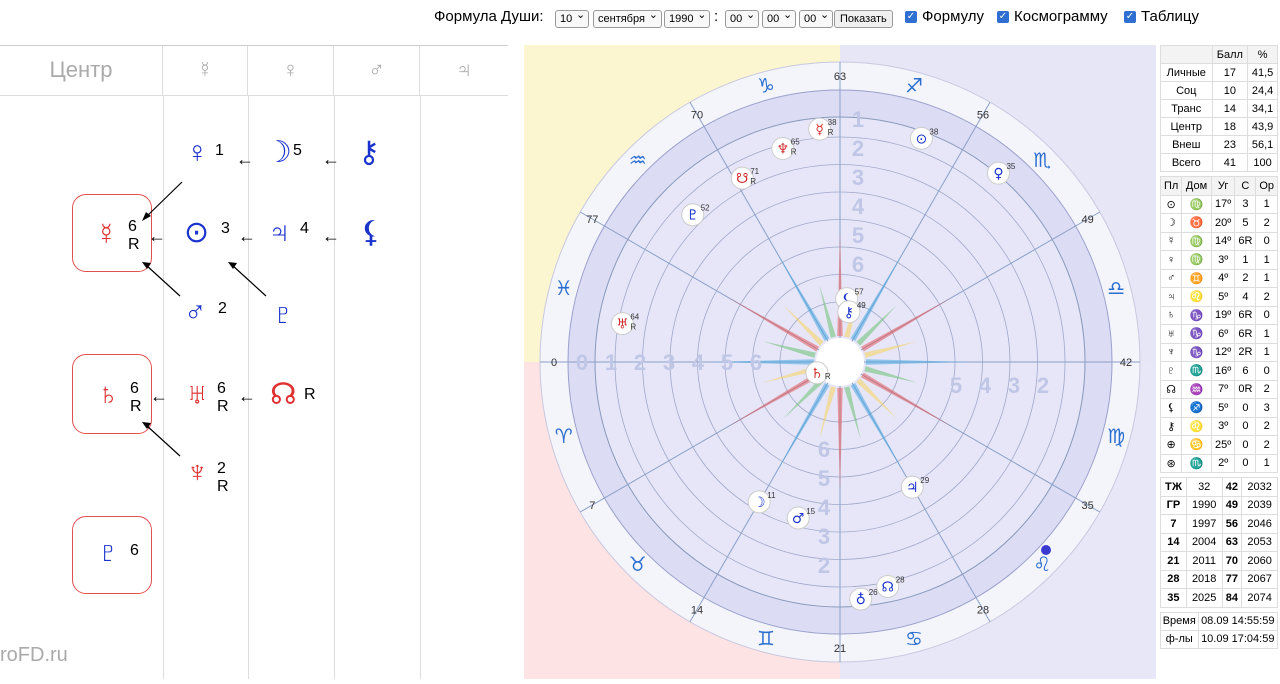 This screenshot has height=684, width=1280. Describe the element at coordinates (1218, 241) in the screenshot. I see `planet-row: ☿ ♍ 14º 6R 0` at that location.